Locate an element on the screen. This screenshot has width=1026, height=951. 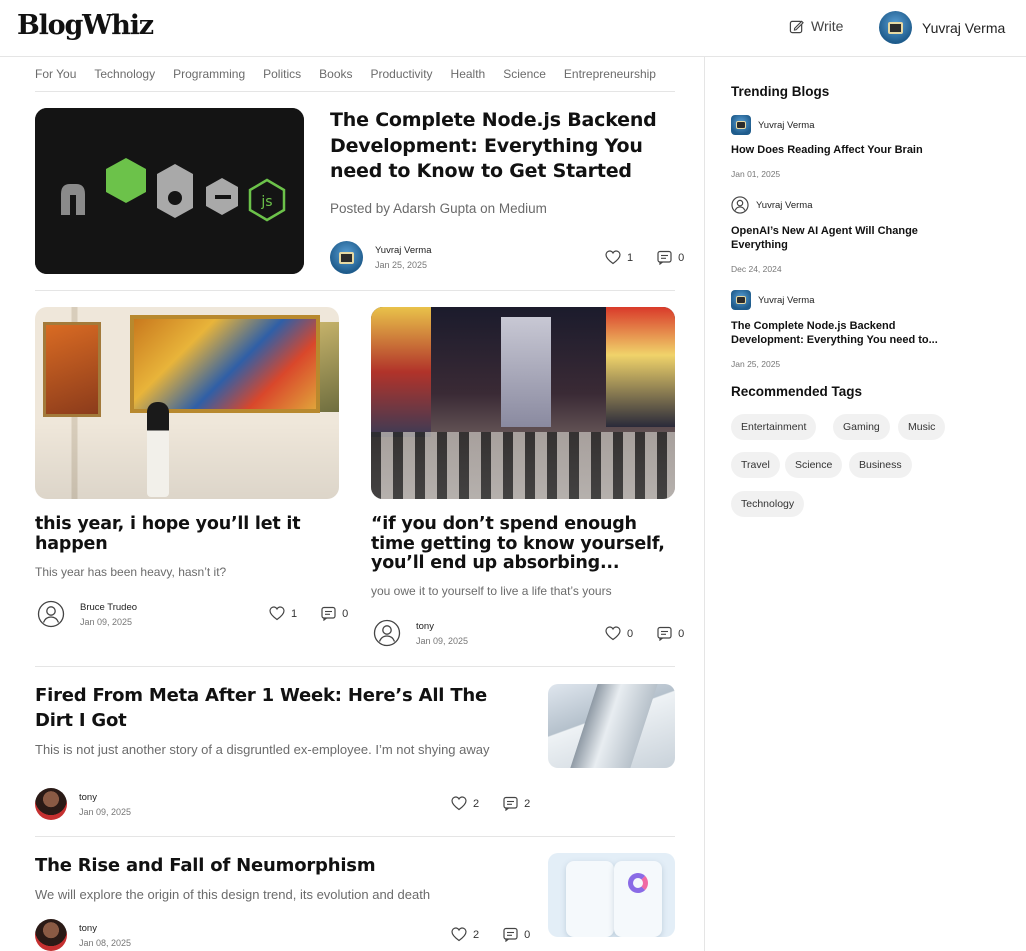
tag-travel: Travel is located at coordinates (755, 465).